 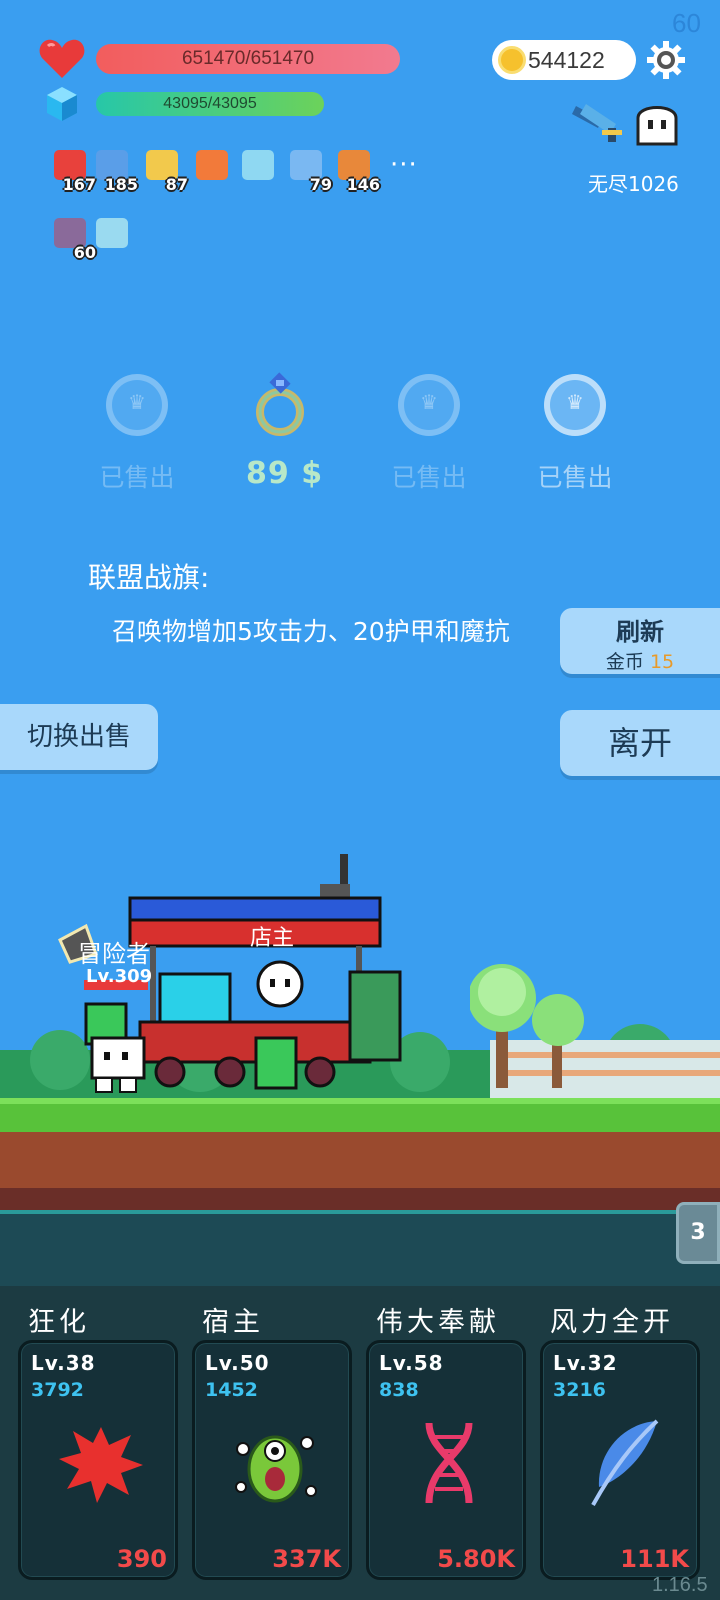 What do you see at coordinates (57, 1390) in the screenshot?
I see `skill-value: 3792` at bounding box center [57, 1390].